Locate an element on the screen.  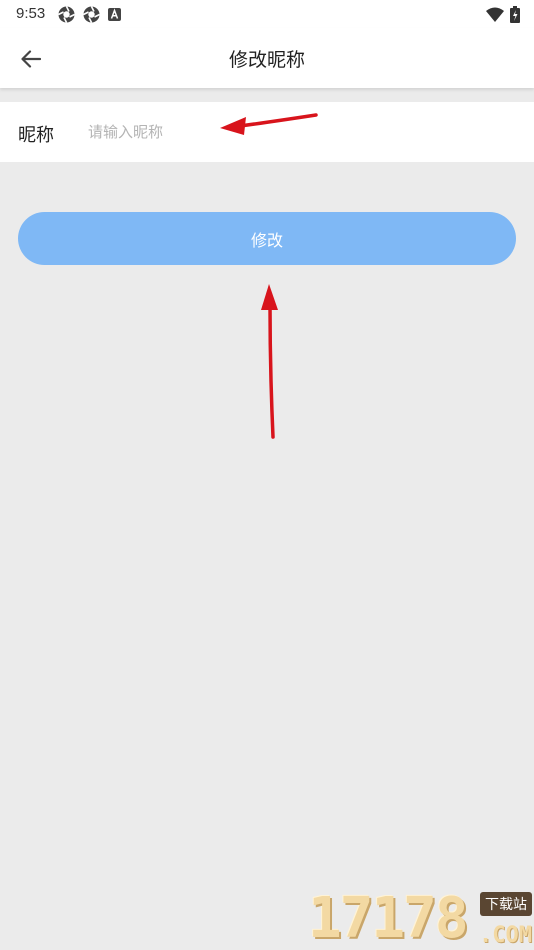
a-badge-icon is located at coordinates (114, 14).